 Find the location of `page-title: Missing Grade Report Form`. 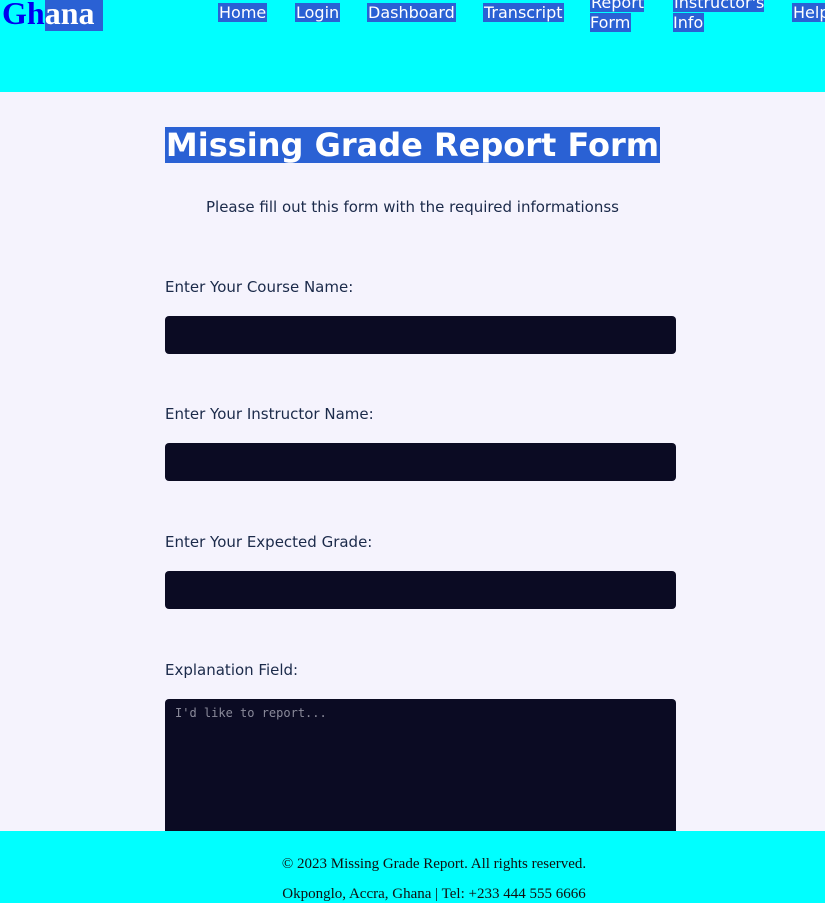

page-title: Missing Grade Report Form is located at coordinates (412, 145).